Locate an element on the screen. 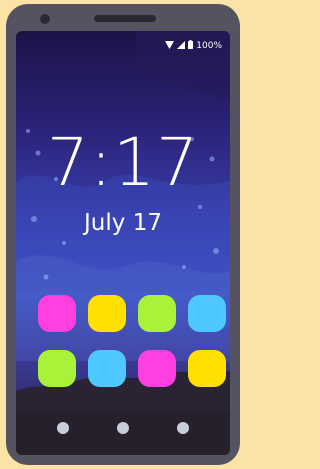  app-5-icon is located at coordinates (57, 368).